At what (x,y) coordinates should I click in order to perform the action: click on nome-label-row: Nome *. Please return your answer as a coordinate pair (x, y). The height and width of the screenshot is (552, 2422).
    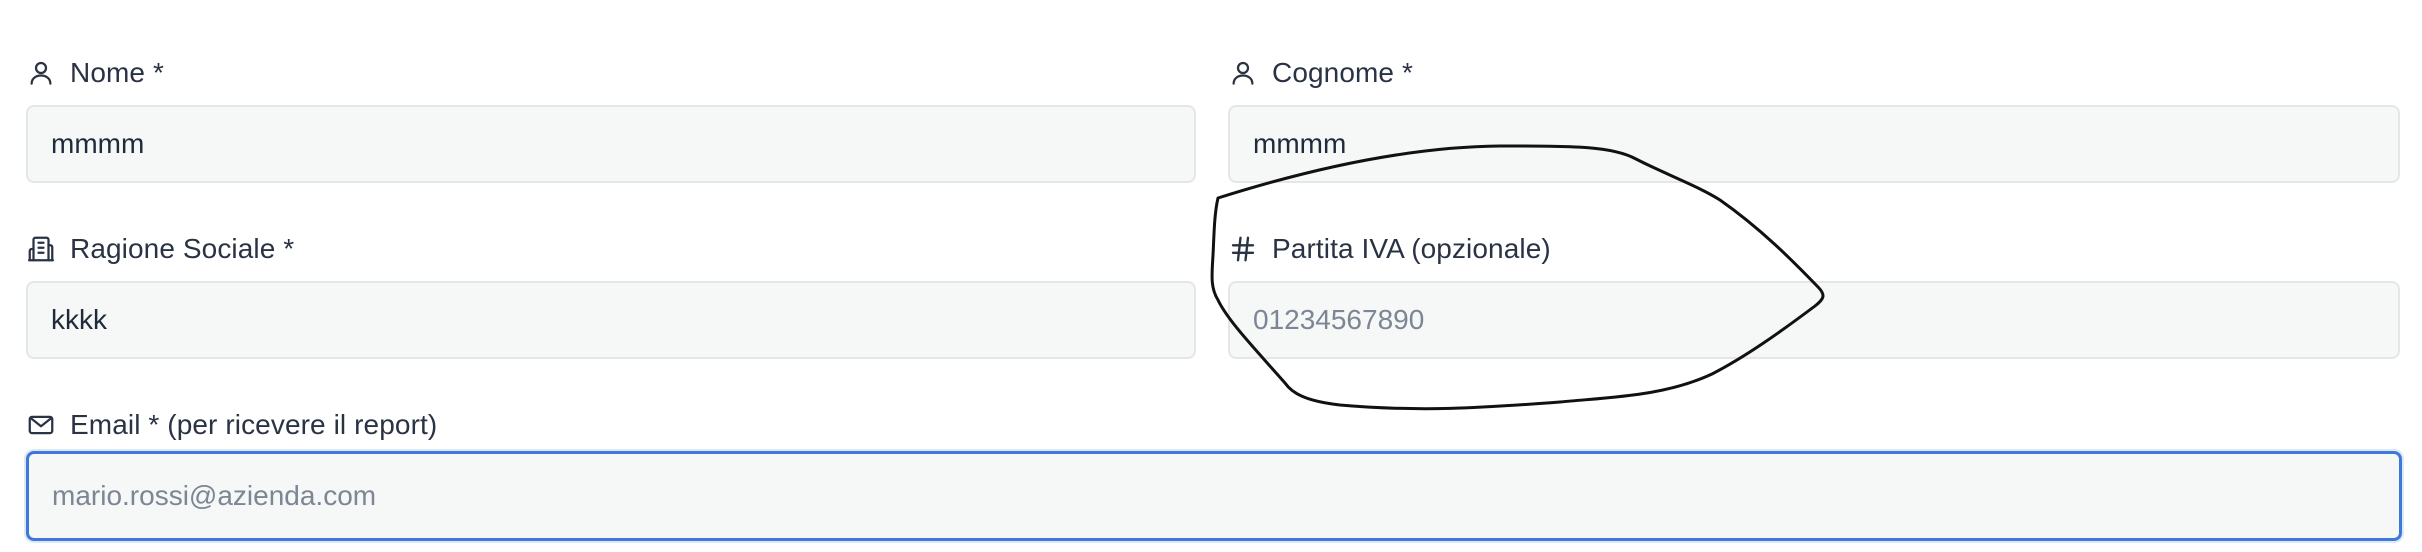
    Looking at the image, I should click on (95, 73).